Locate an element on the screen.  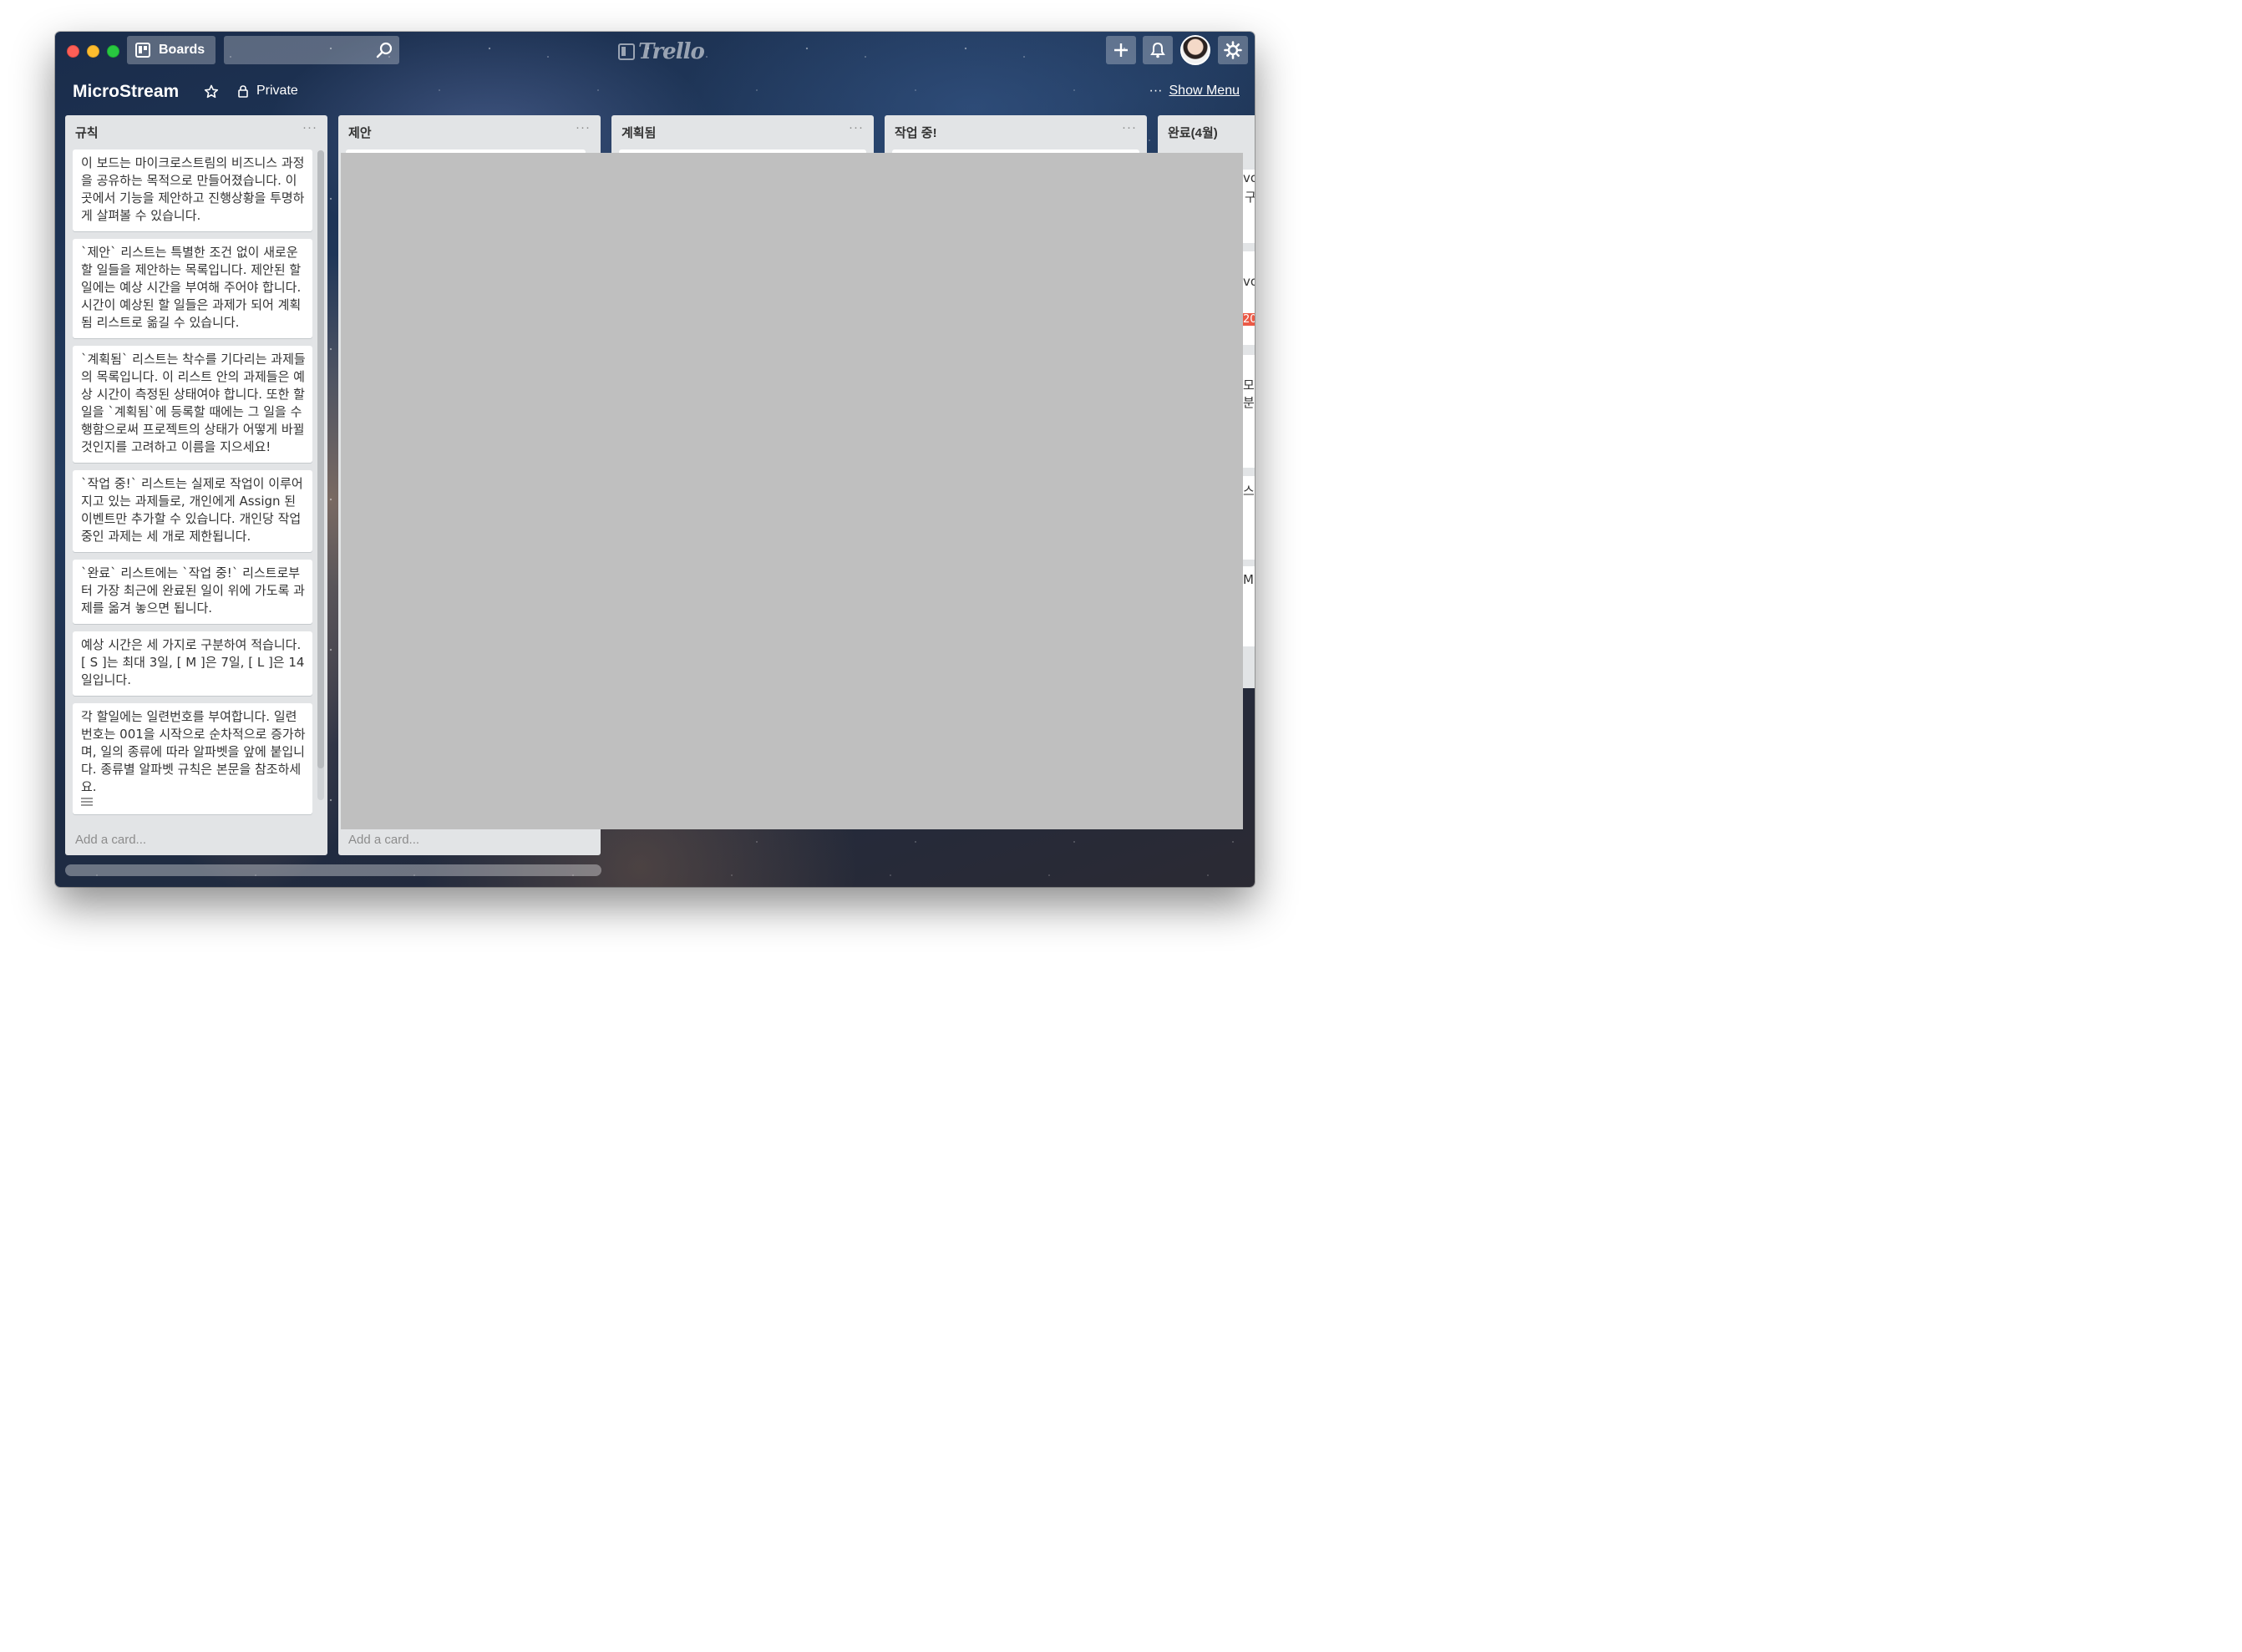
card-text-fragment: 스 is located at coordinates (1249, 491).